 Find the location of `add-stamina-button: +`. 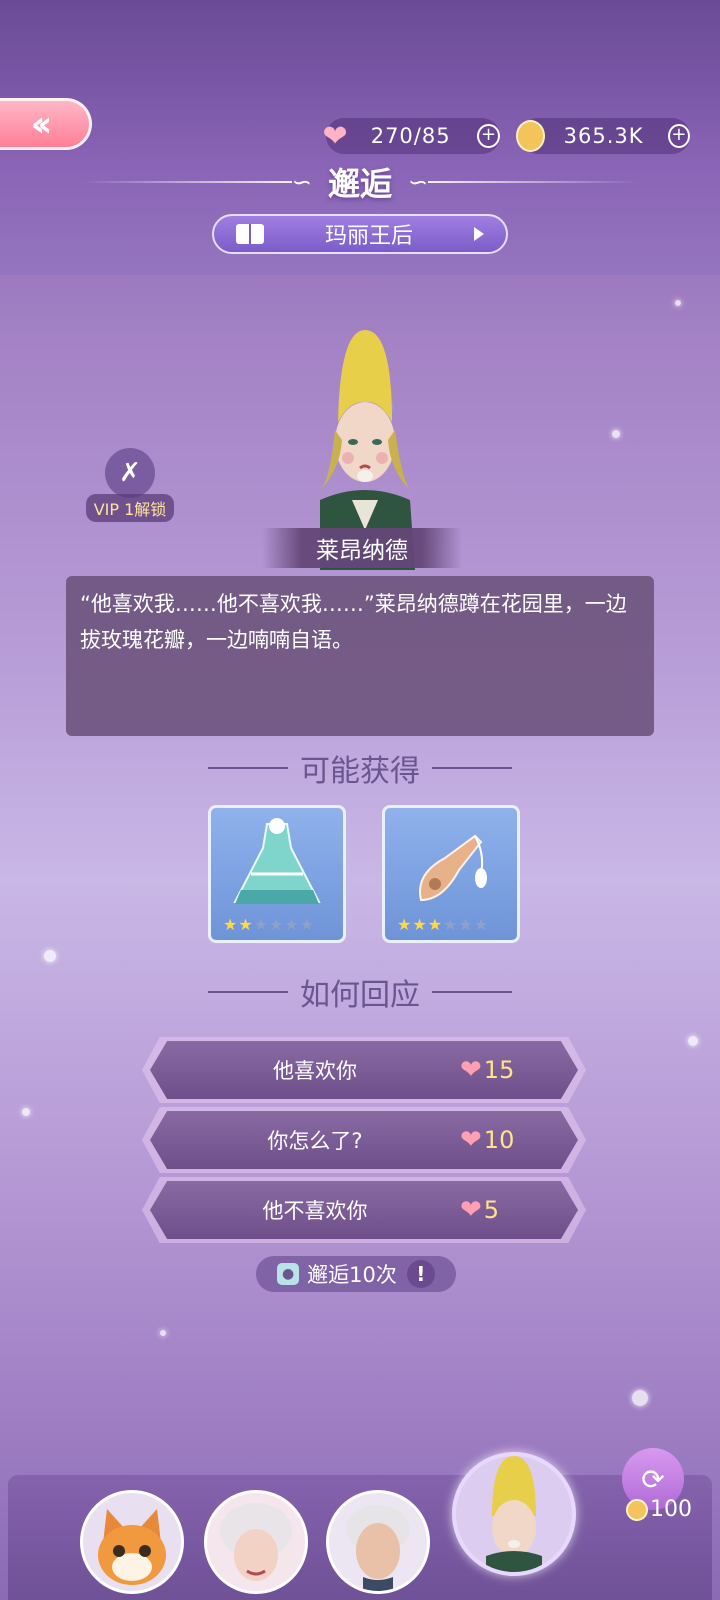

add-stamina-button: + is located at coordinates (488, 136).